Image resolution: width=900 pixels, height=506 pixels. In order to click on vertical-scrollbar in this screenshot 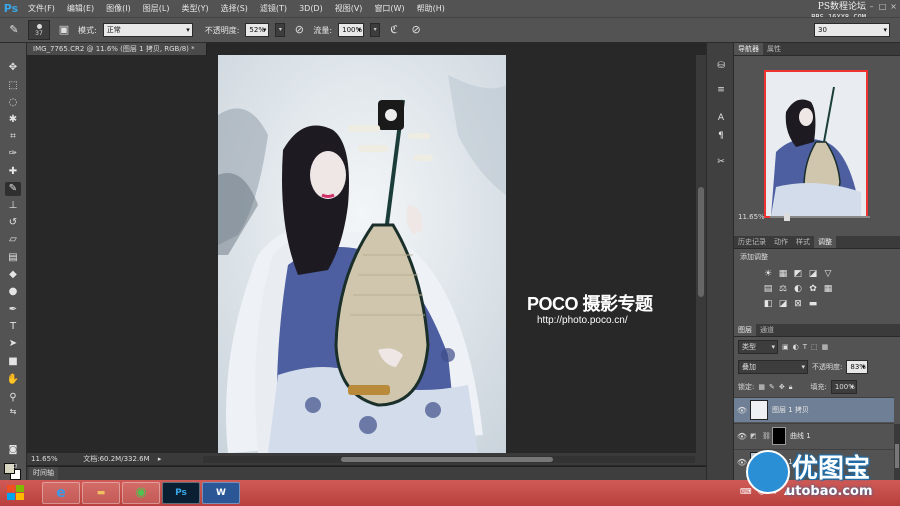, I will do `click(701, 254)`.